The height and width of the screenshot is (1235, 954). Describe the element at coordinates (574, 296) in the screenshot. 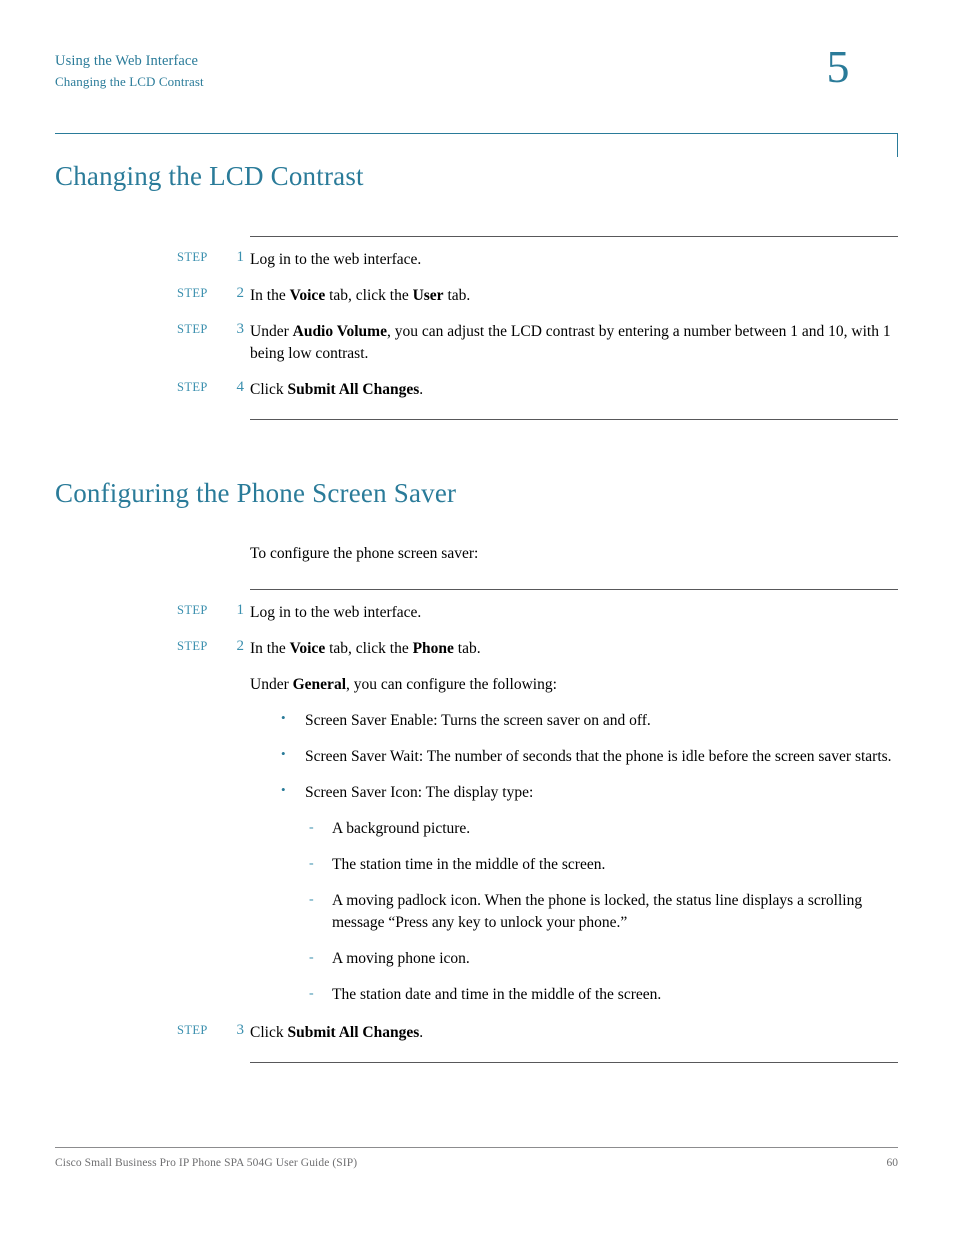

I see `step-body-text: In the Voice tab, click the User tab.` at that location.